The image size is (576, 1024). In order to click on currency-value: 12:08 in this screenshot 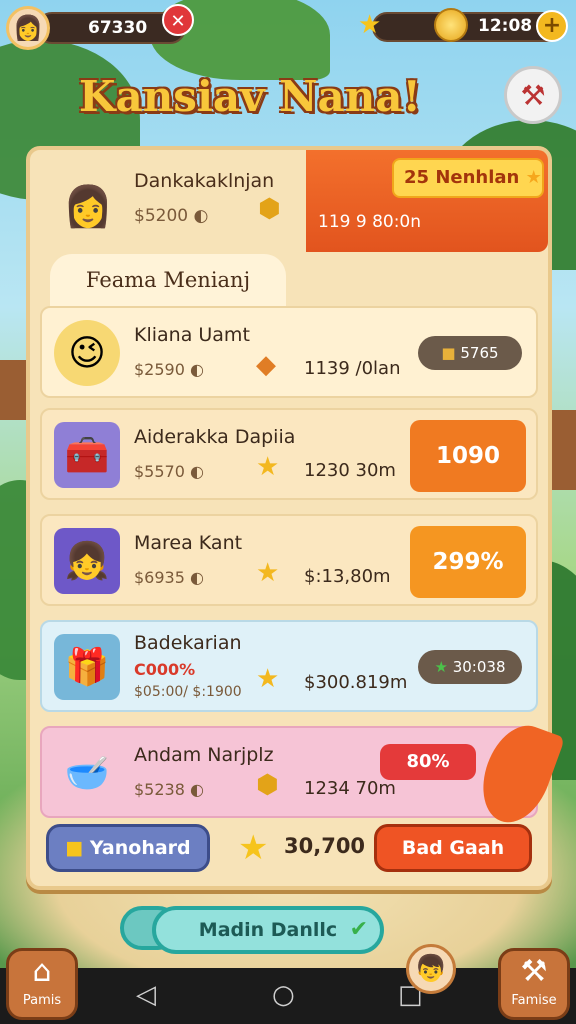, I will do `click(505, 26)`.